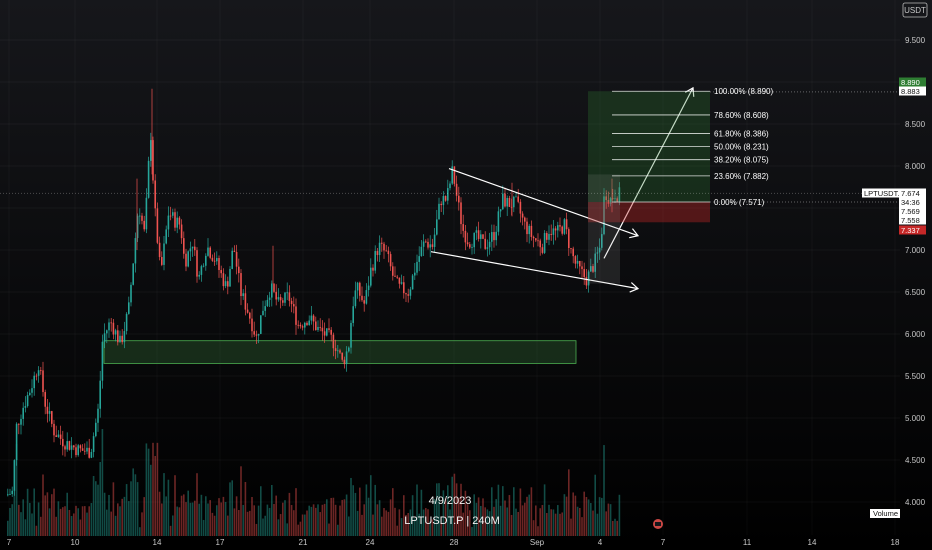 The image size is (932, 550). I want to click on price-tick-label: 8.500, so click(915, 124).